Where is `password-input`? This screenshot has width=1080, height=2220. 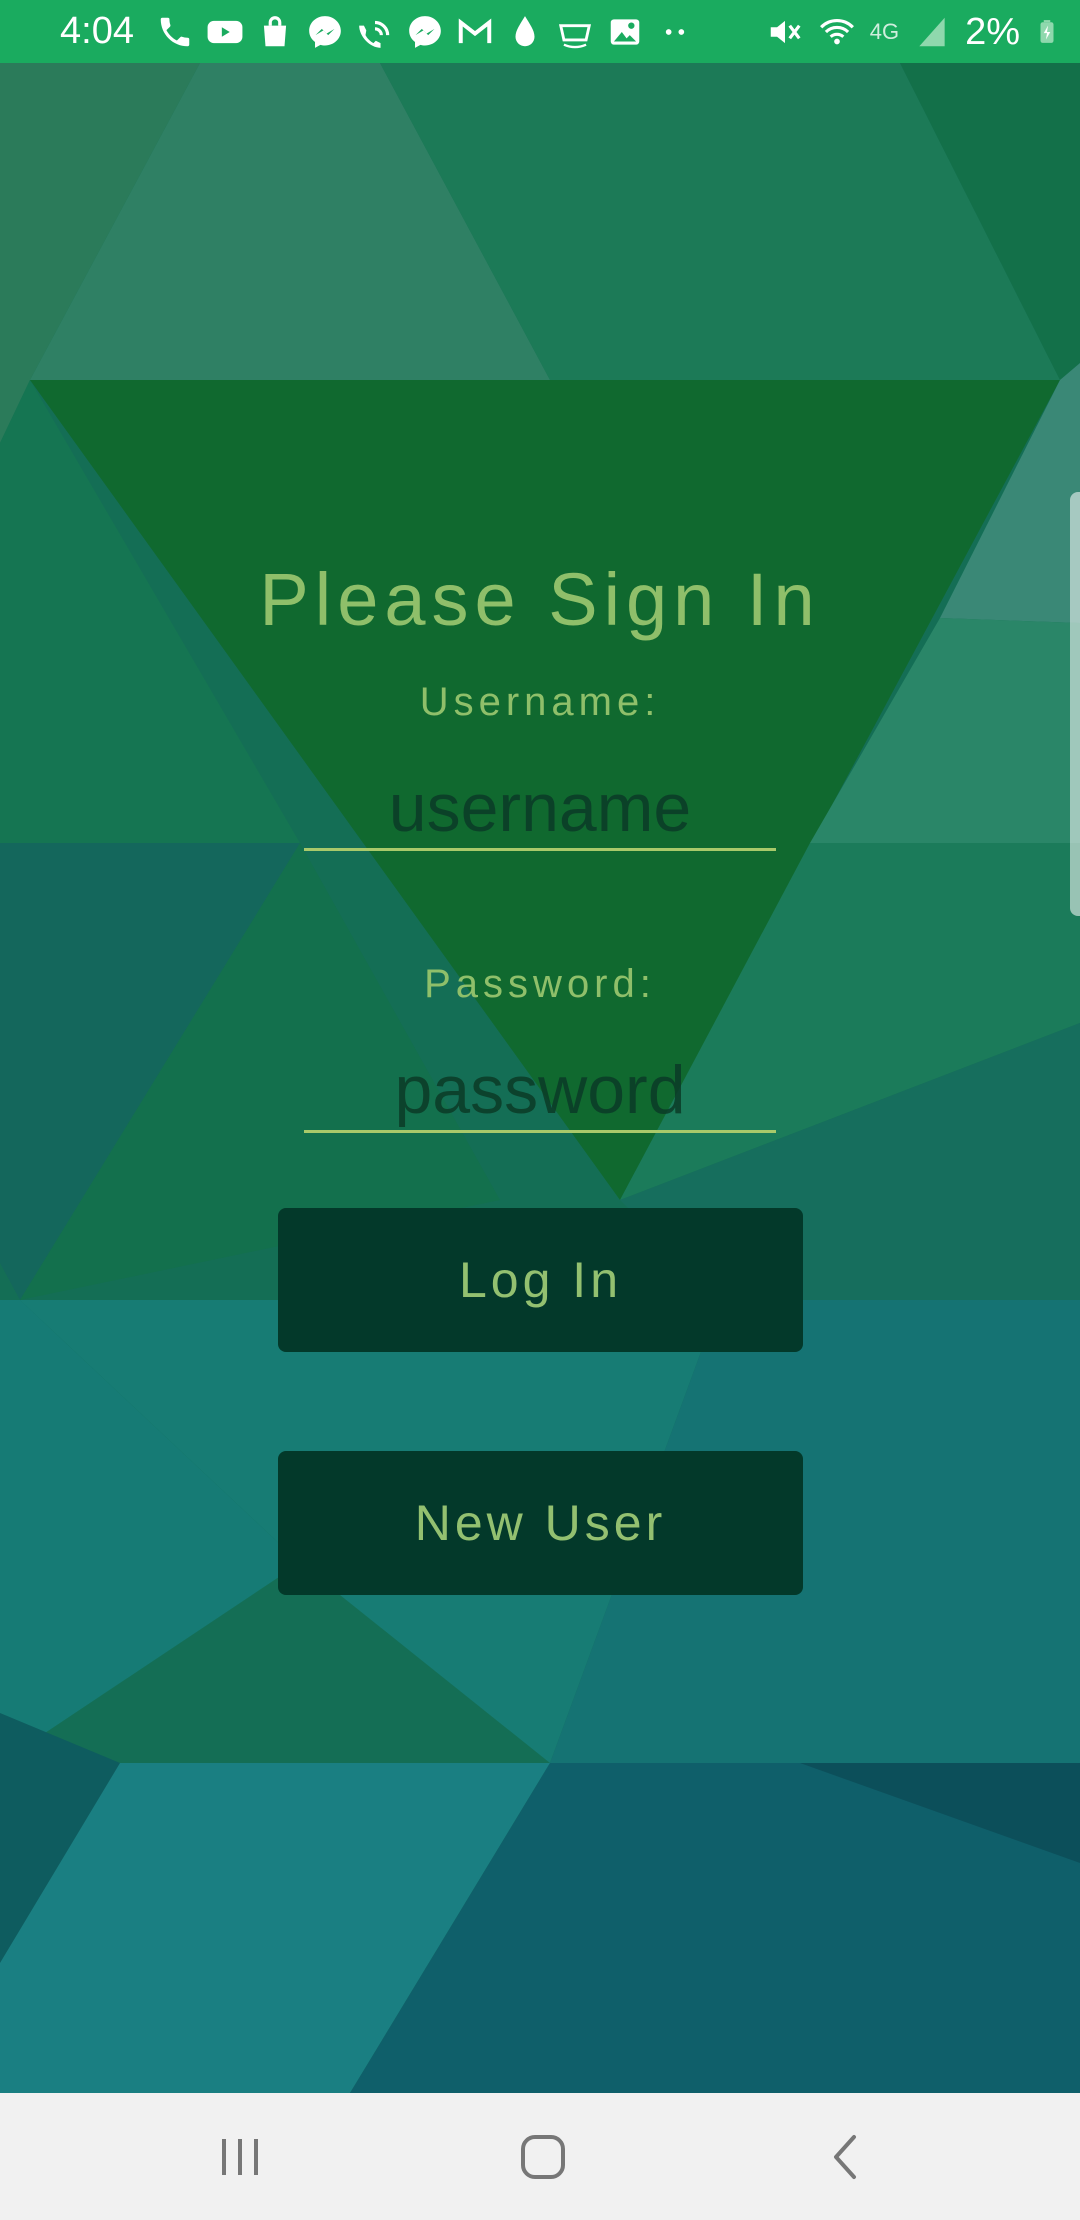 password-input is located at coordinates (540, 1090).